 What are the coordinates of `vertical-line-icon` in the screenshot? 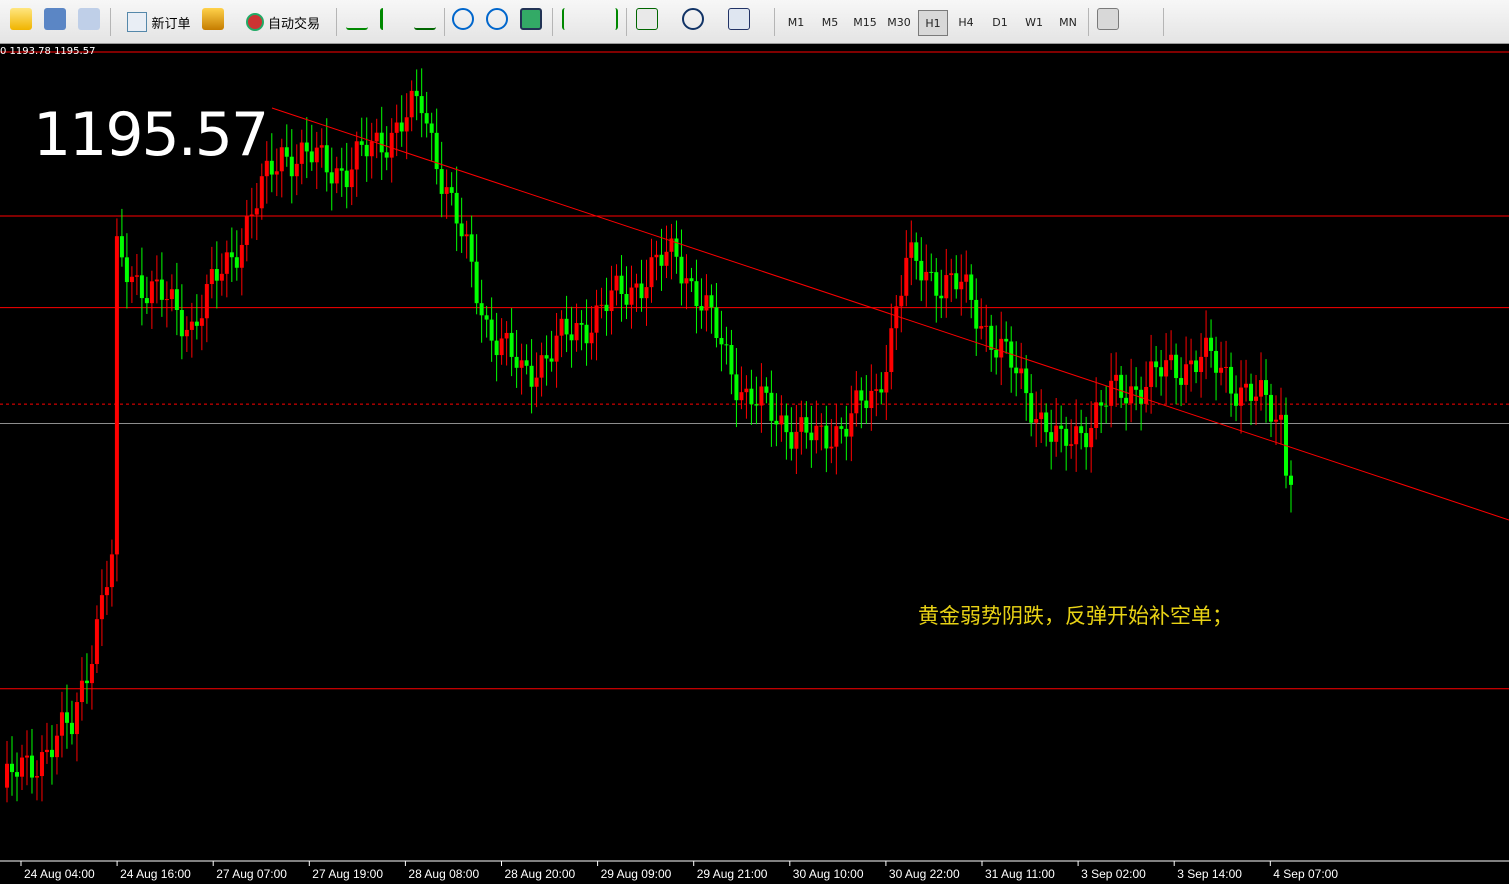 It's located at (1185, 19).